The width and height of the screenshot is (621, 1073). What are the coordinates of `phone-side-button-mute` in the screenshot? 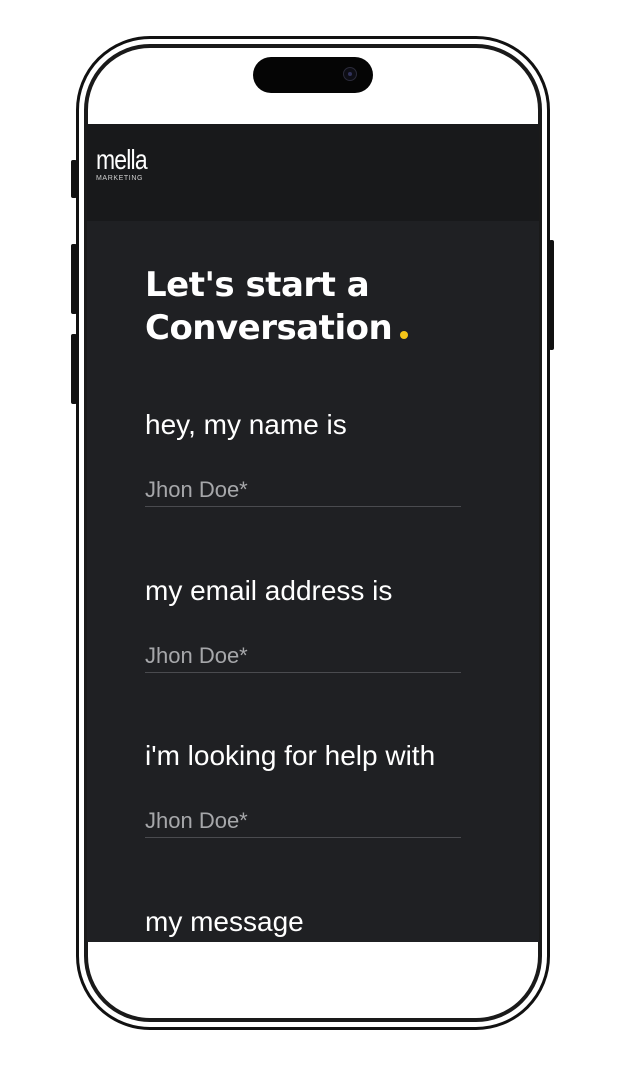 It's located at (74, 179).